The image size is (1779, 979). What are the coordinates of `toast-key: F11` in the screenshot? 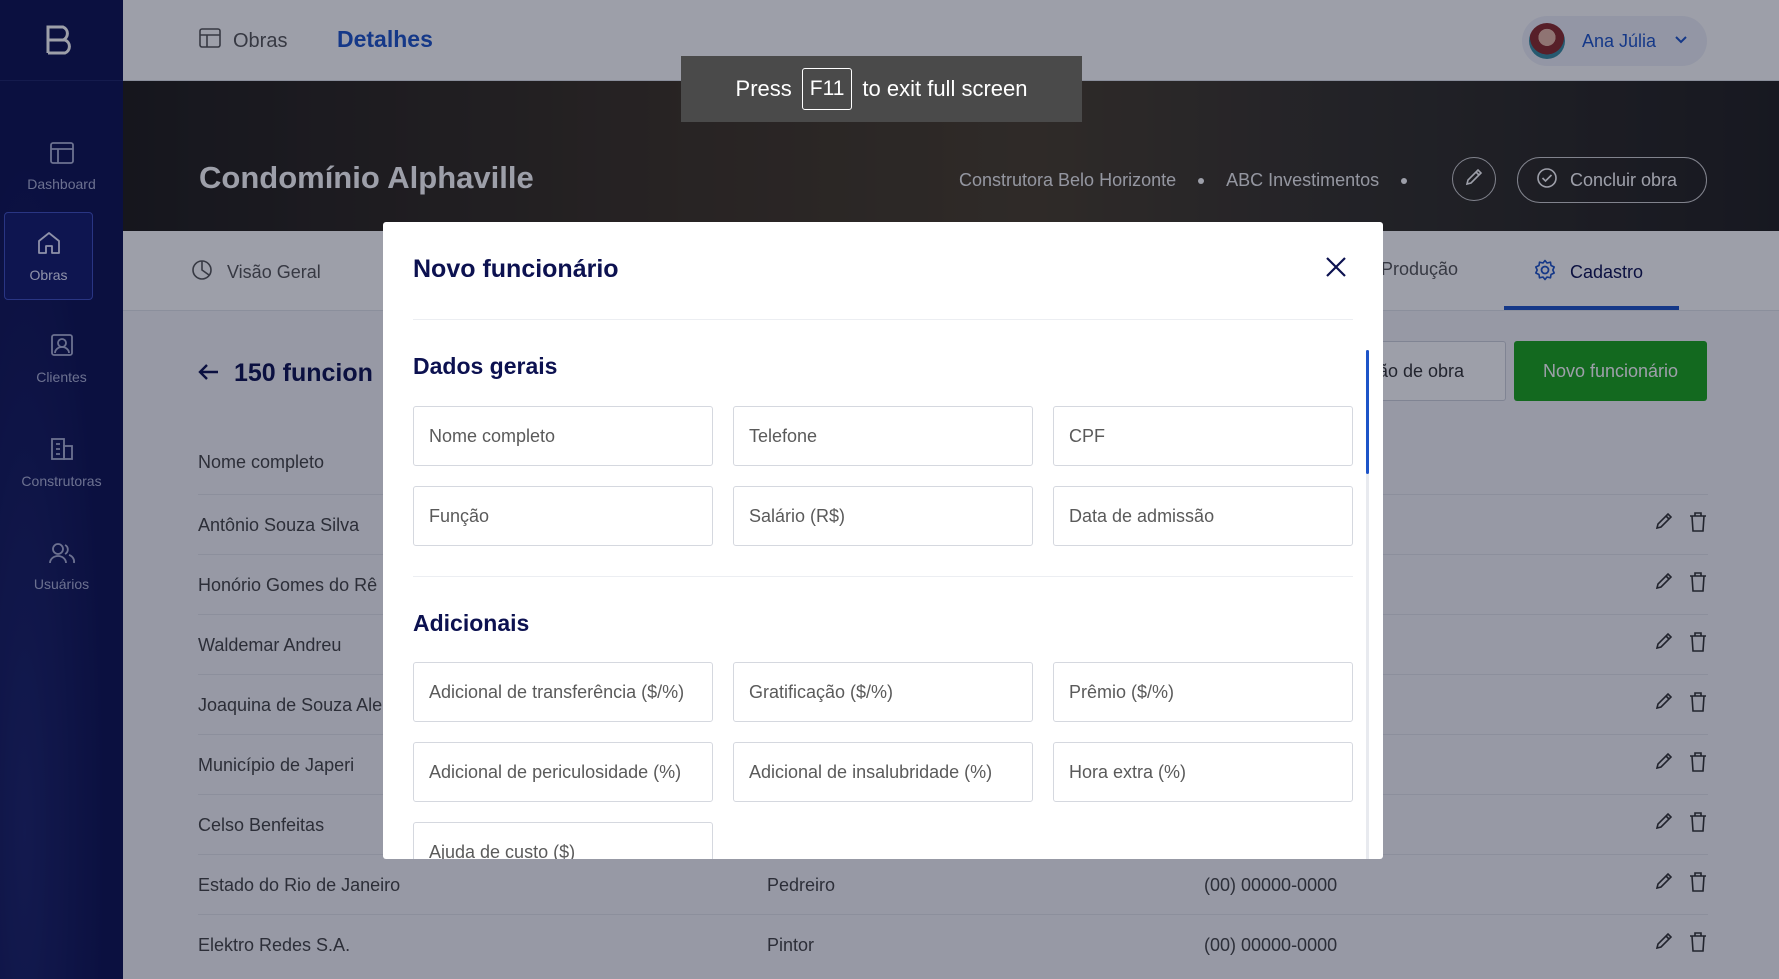 It's located at (827, 89).